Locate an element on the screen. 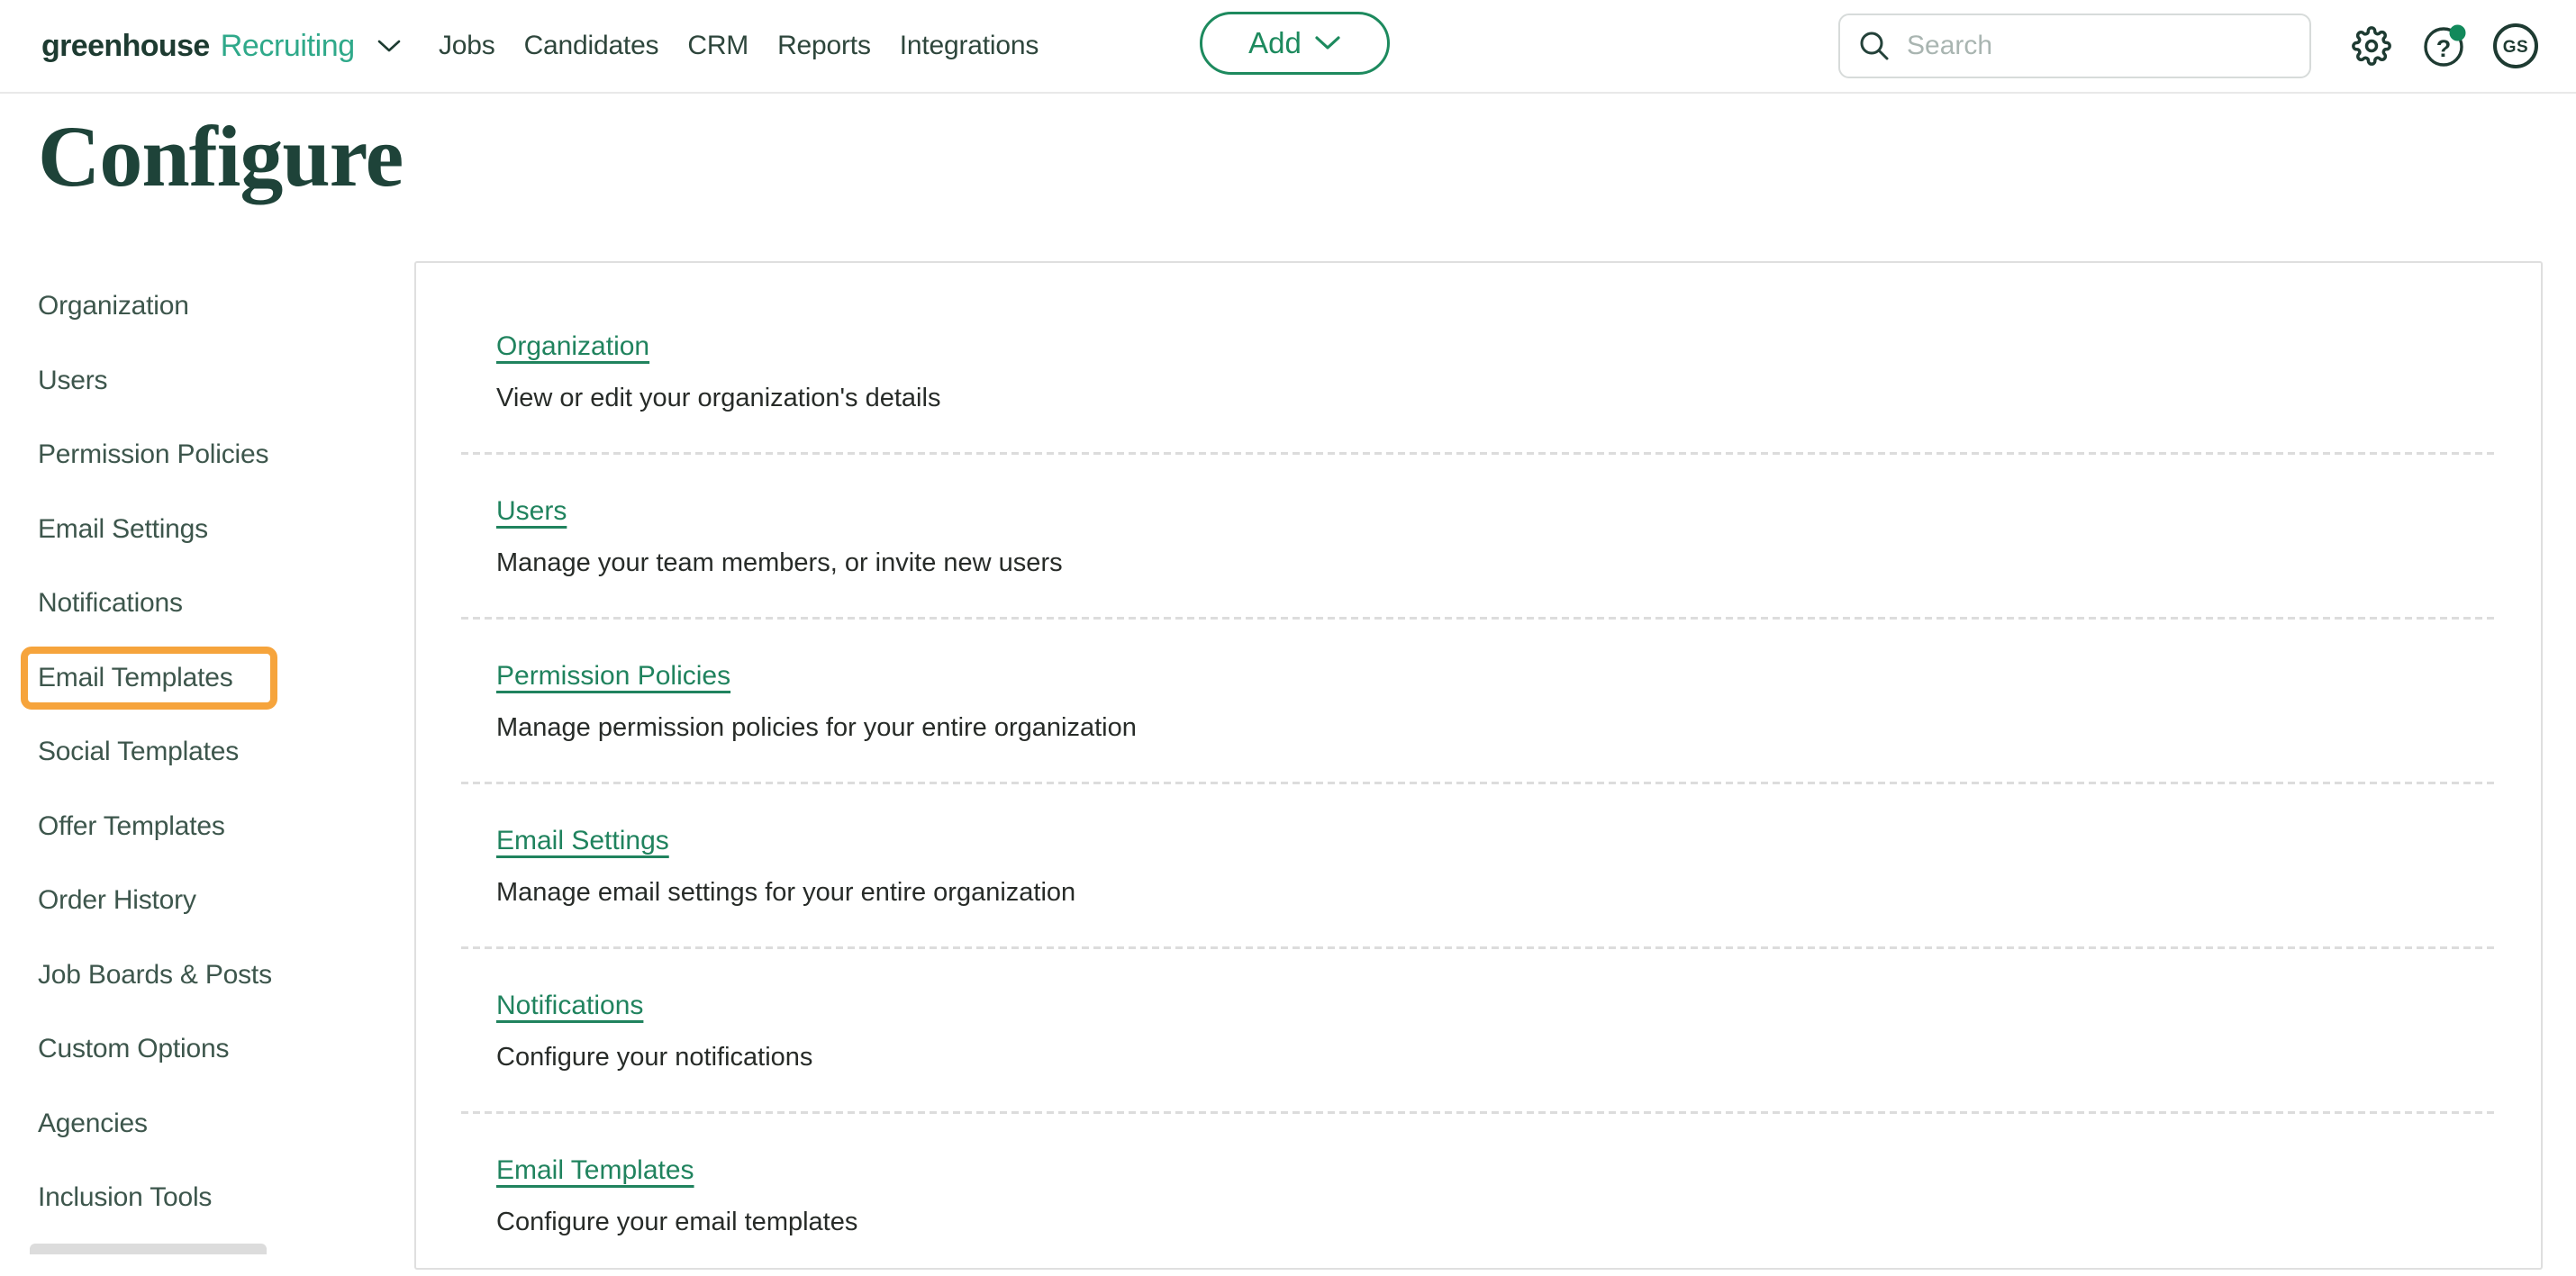 This screenshot has height=1276, width=2576. sidebar-item-custom-options: Custom Options is located at coordinates (218, 1049).